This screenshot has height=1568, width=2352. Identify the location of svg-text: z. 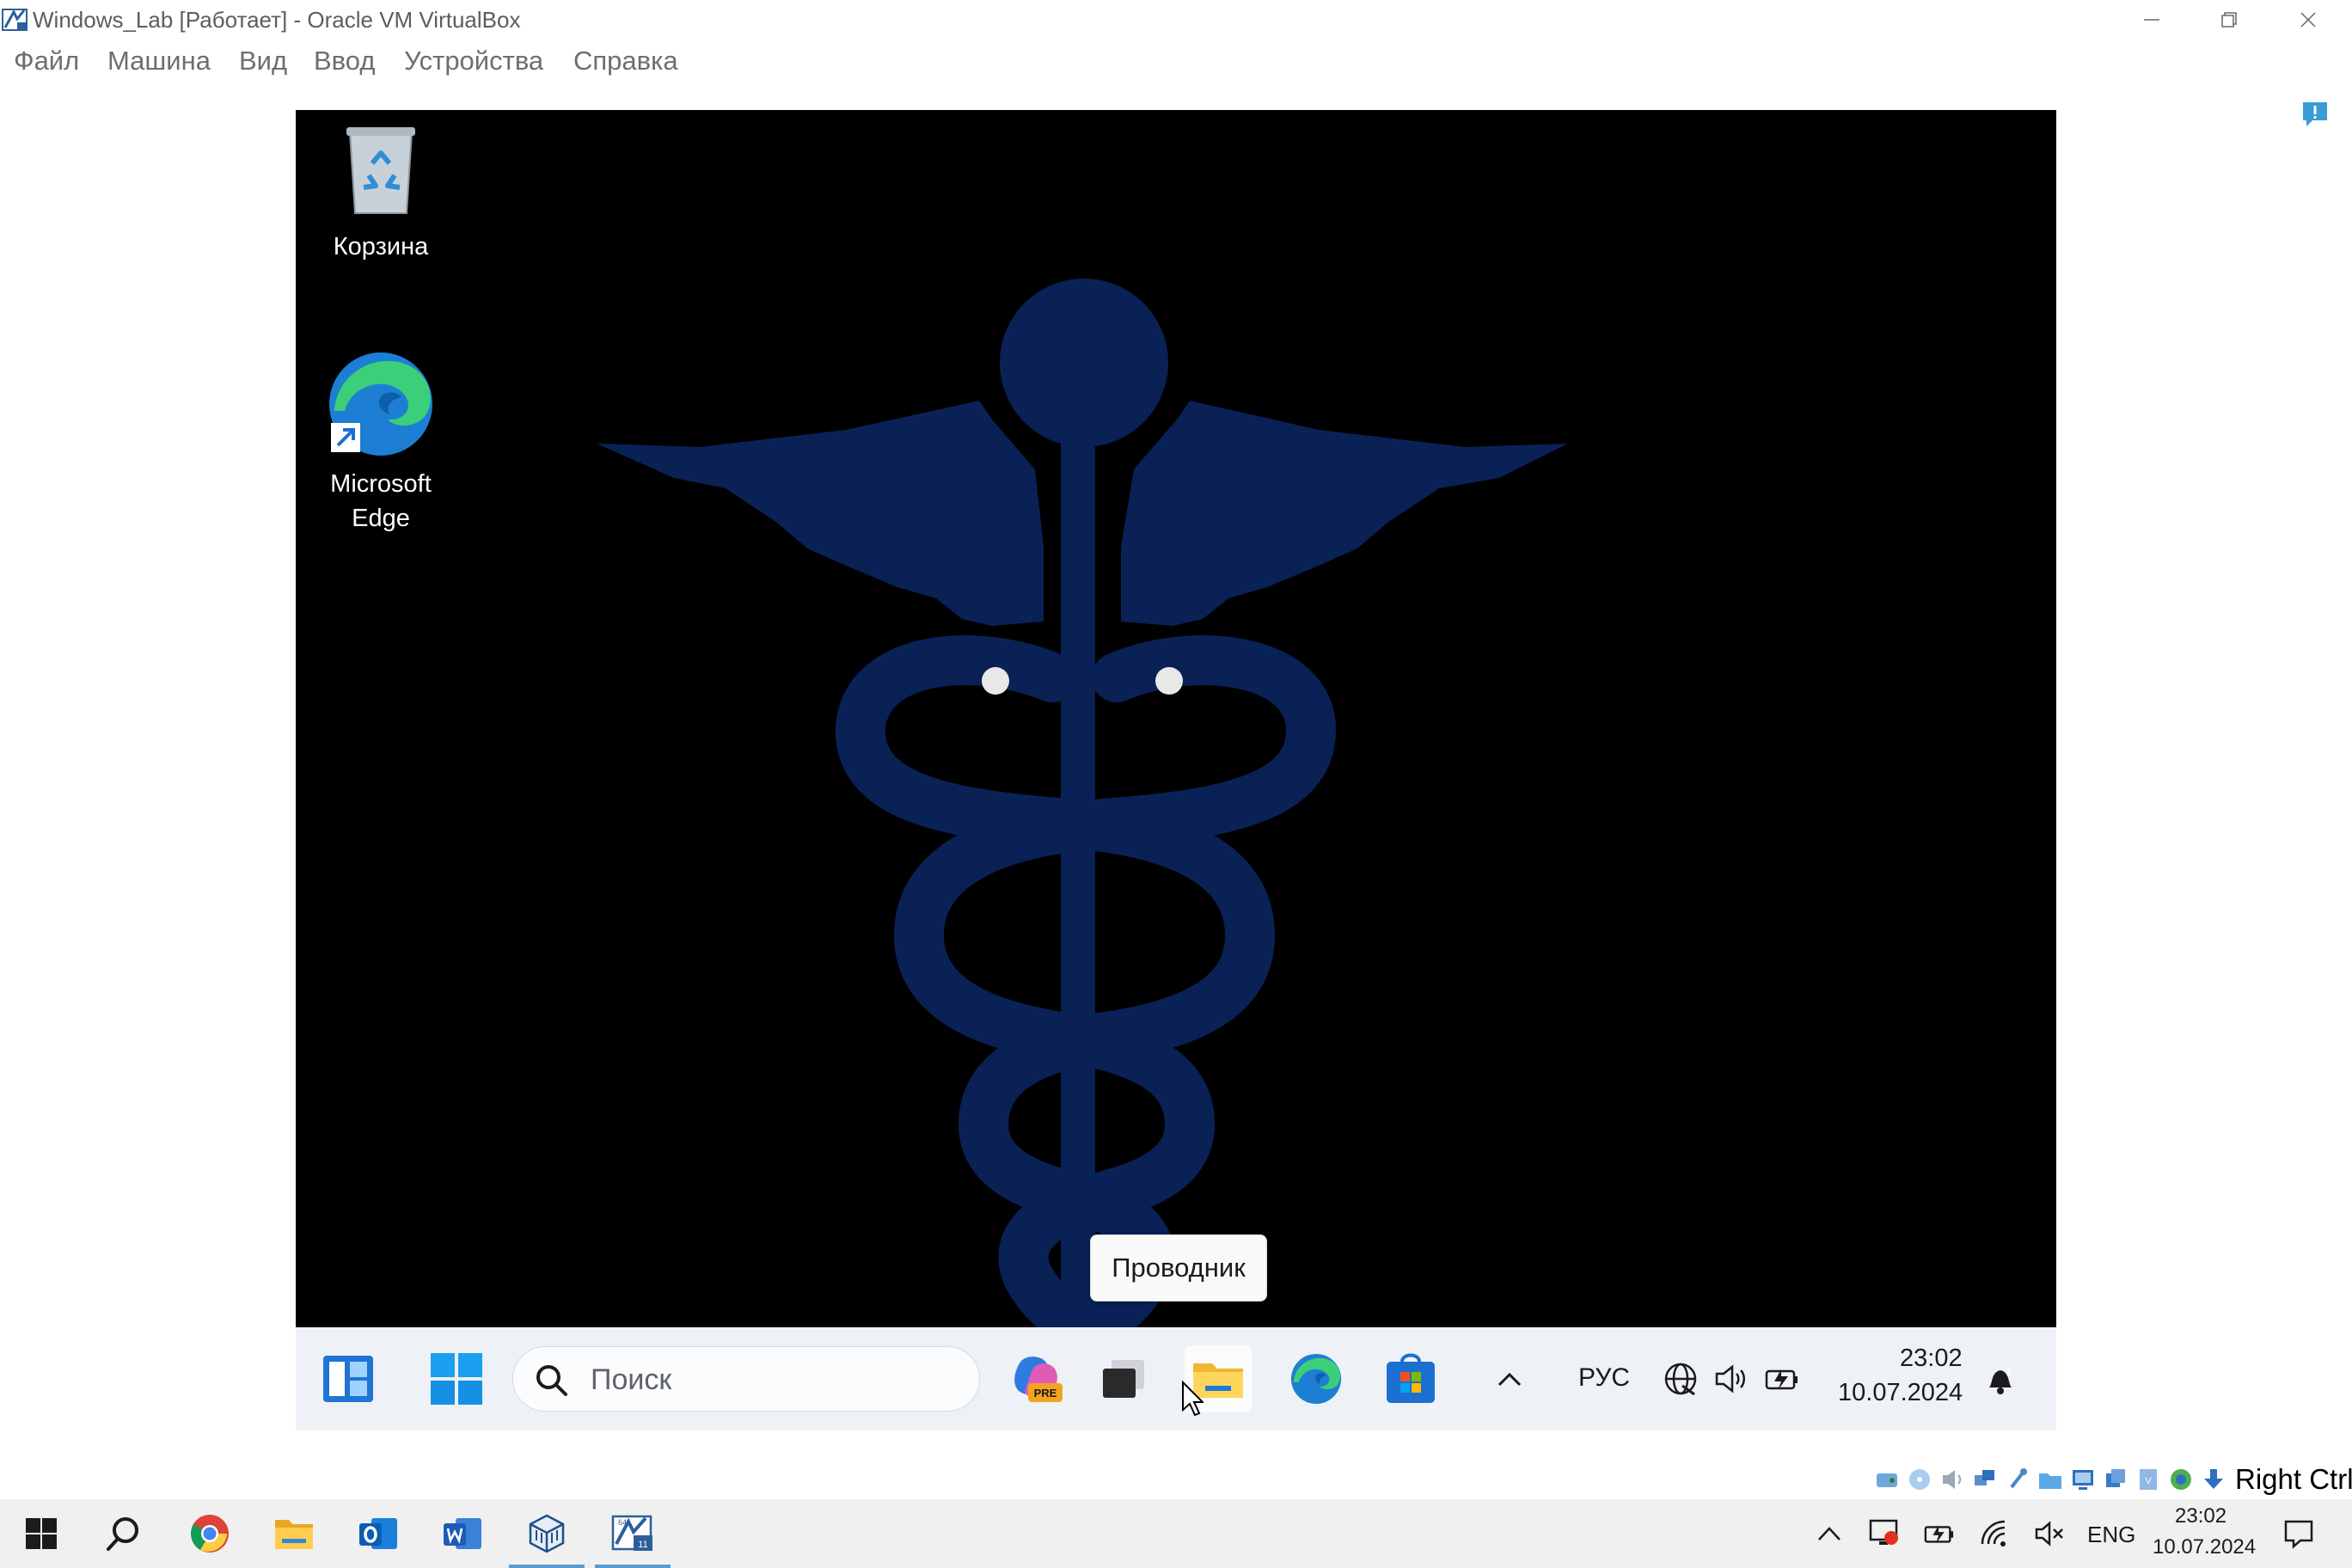
(2009, 1371).